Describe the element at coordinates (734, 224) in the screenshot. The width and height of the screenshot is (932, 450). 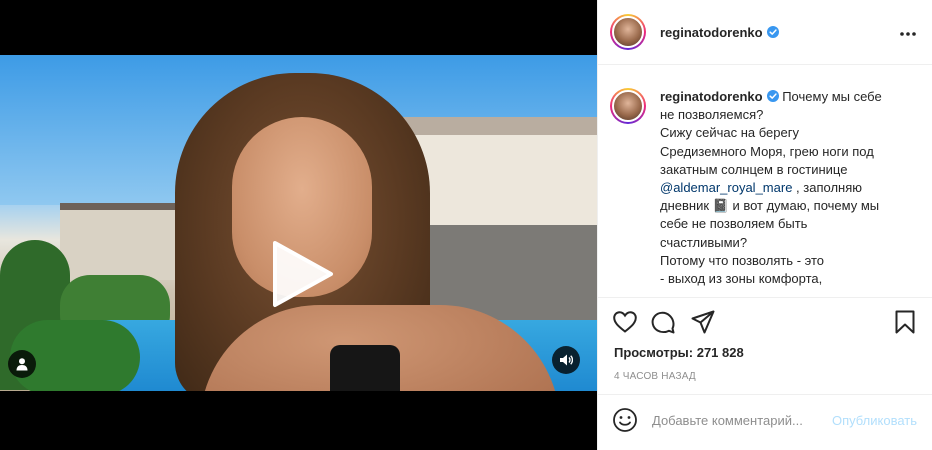
I see `caption-line: себе не позволяем быть` at that location.